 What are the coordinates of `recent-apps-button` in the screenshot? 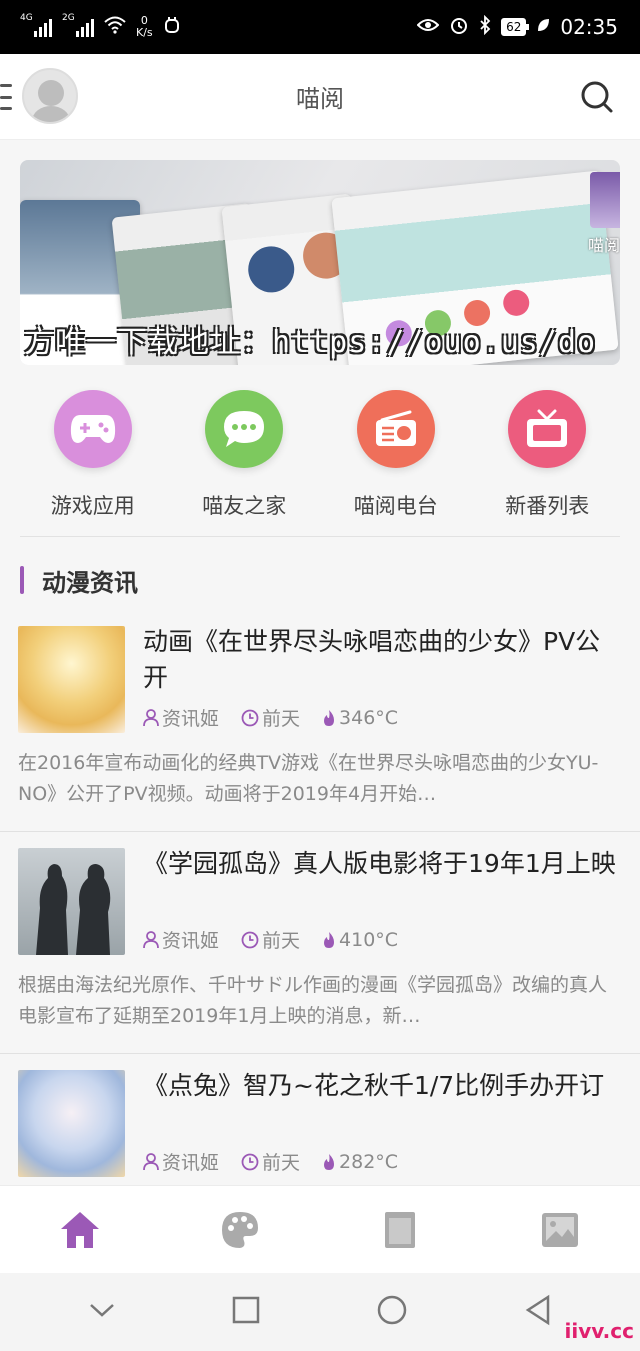 It's located at (246, 1312).